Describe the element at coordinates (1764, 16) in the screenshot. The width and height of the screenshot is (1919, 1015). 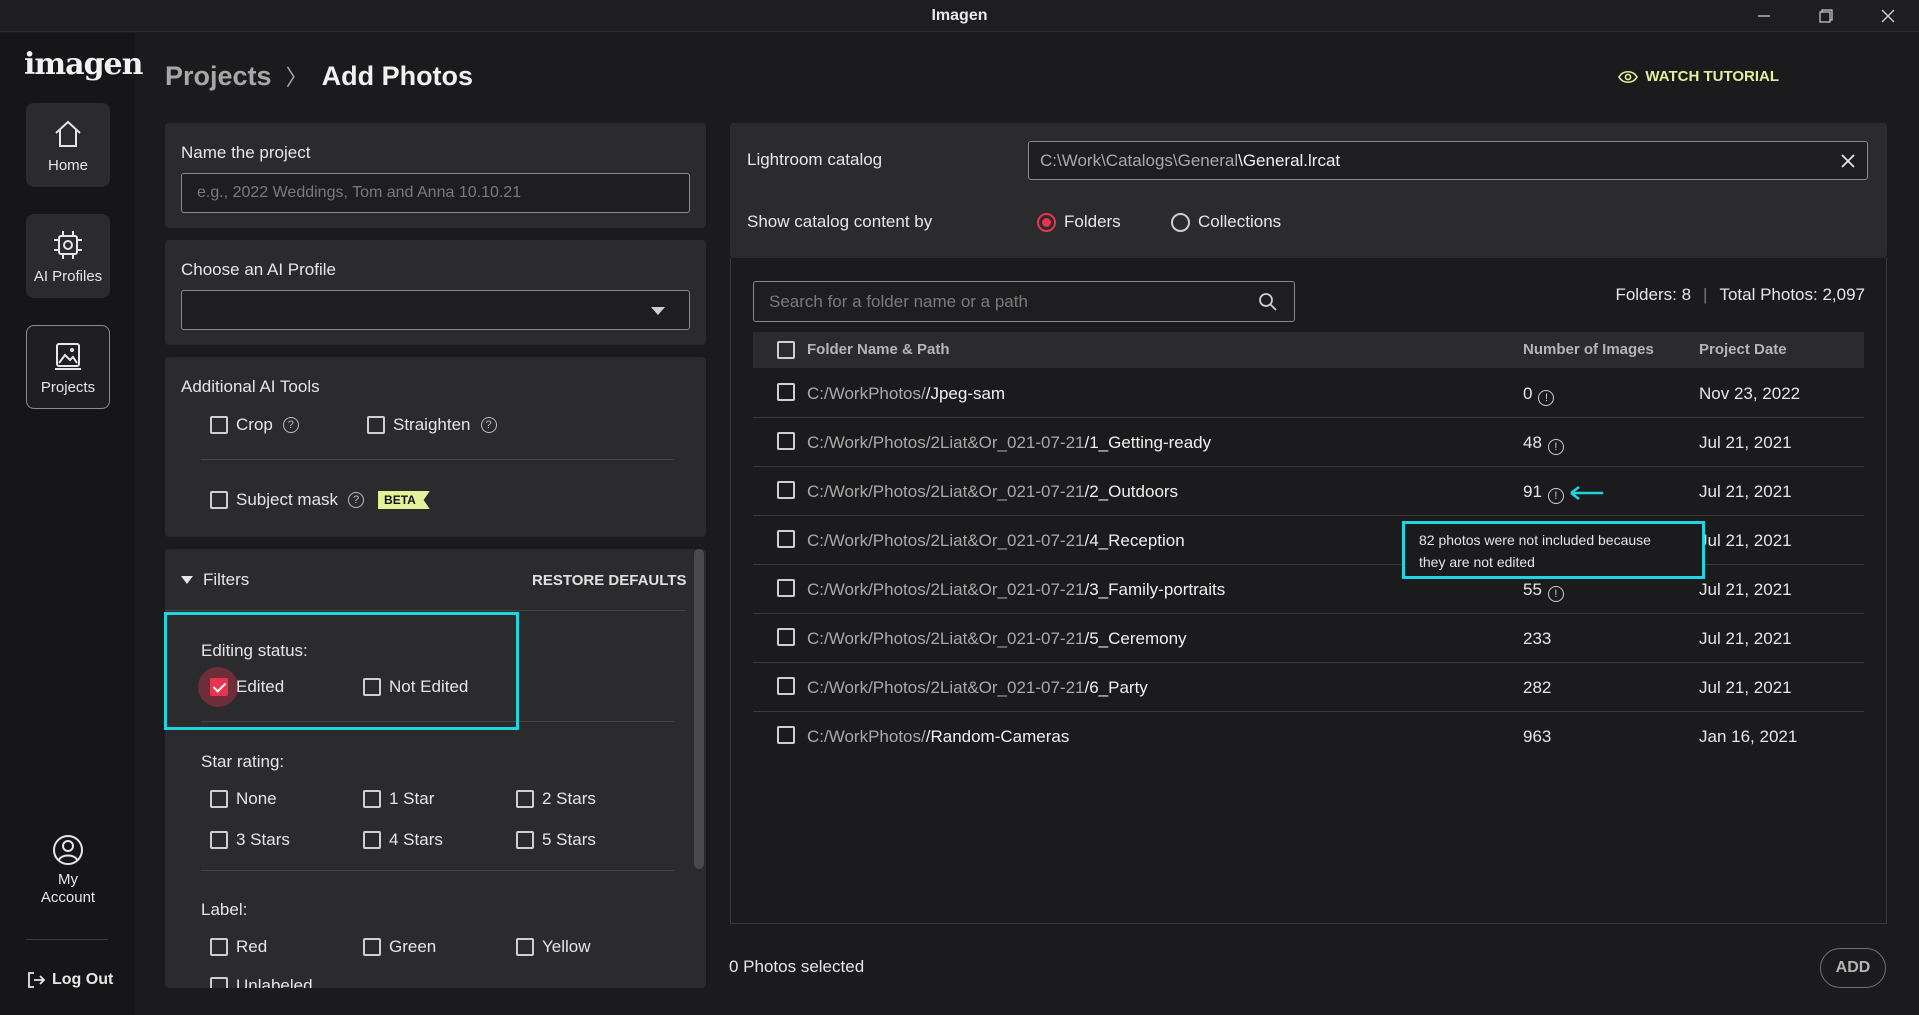
I see `minimize-icon` at that location.